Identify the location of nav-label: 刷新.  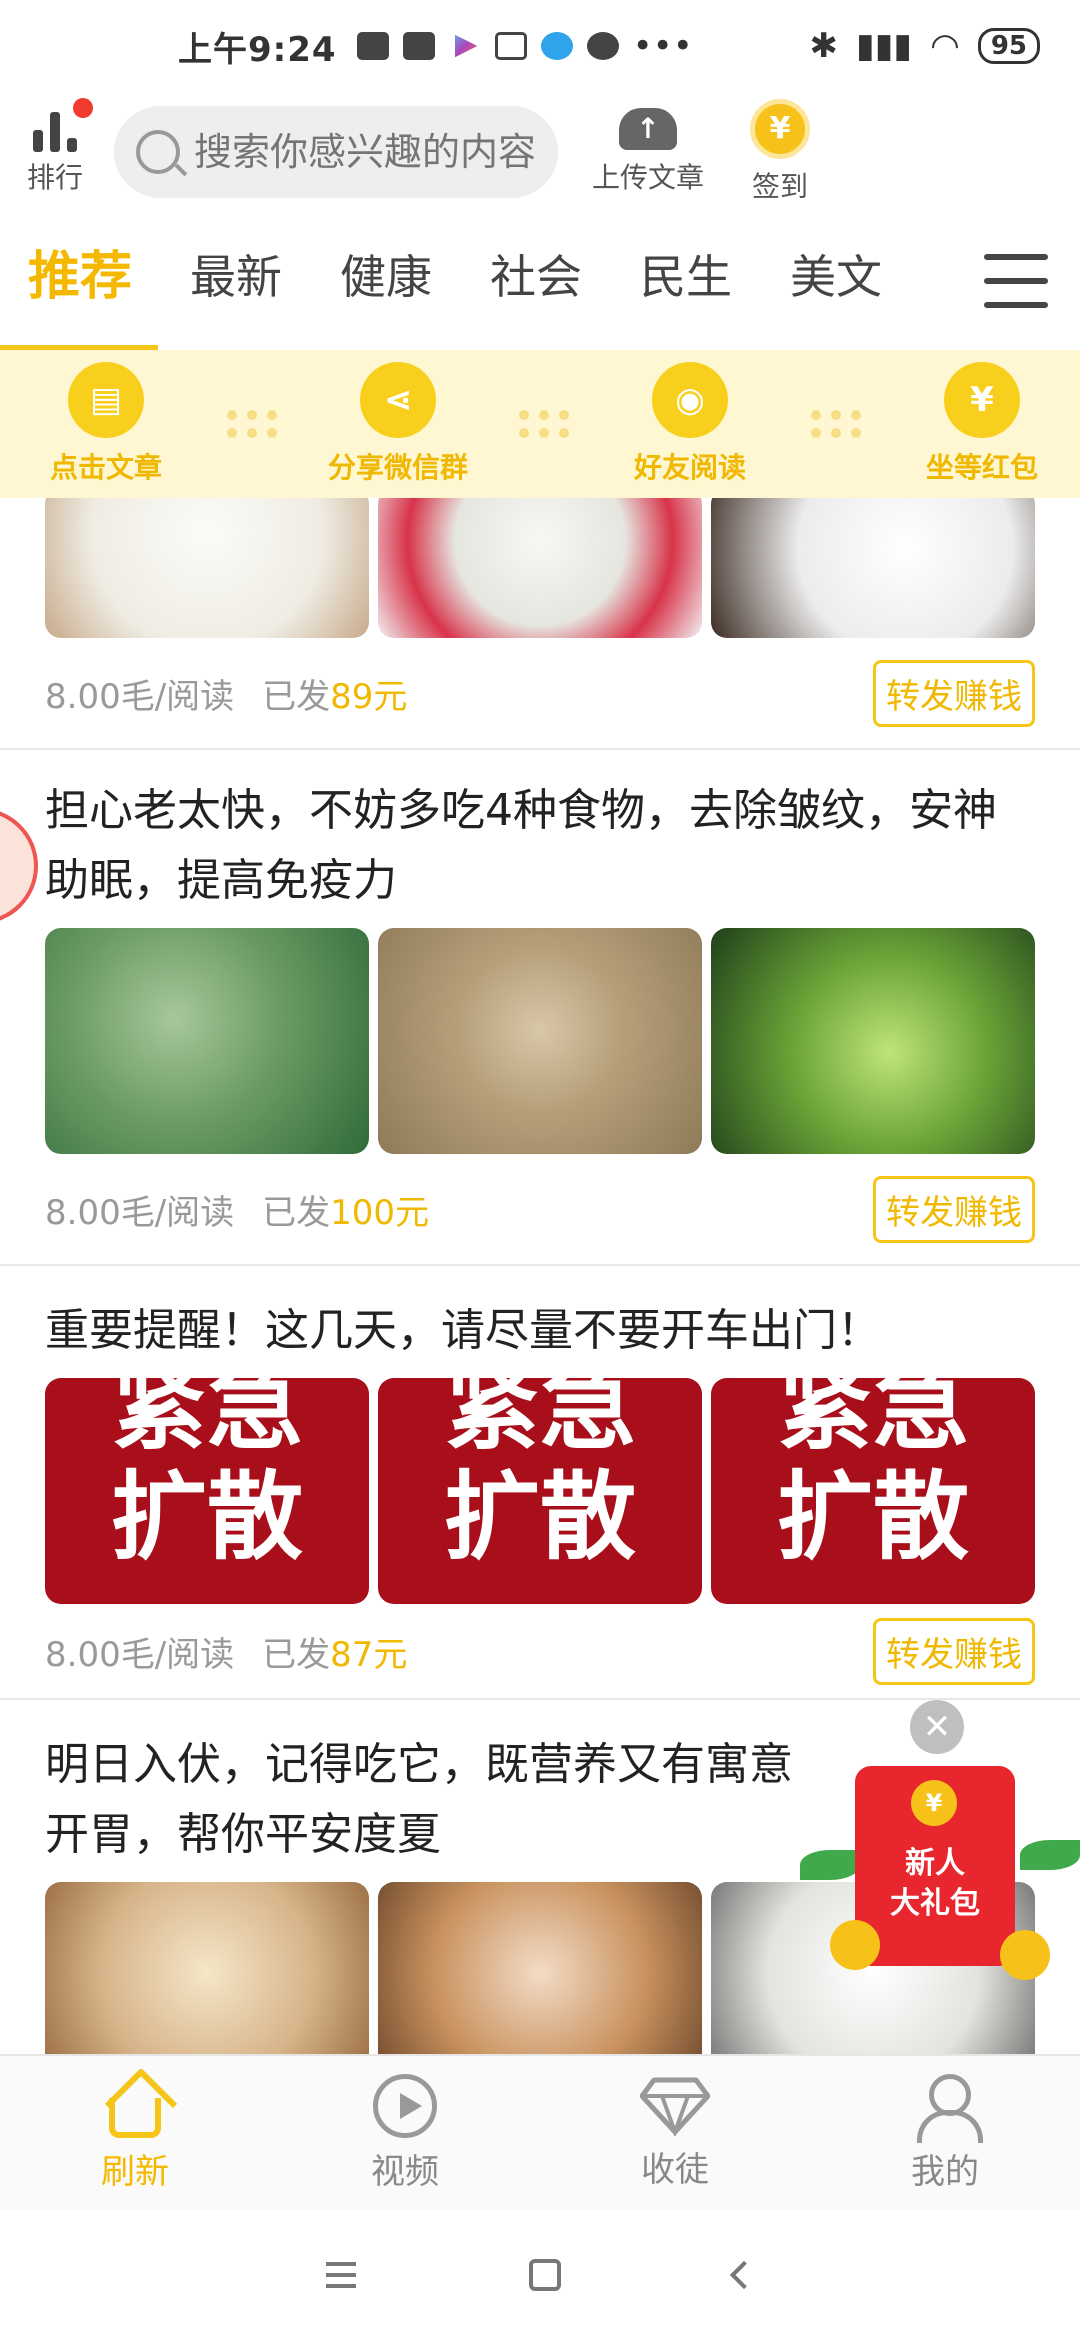
(135, 2171).